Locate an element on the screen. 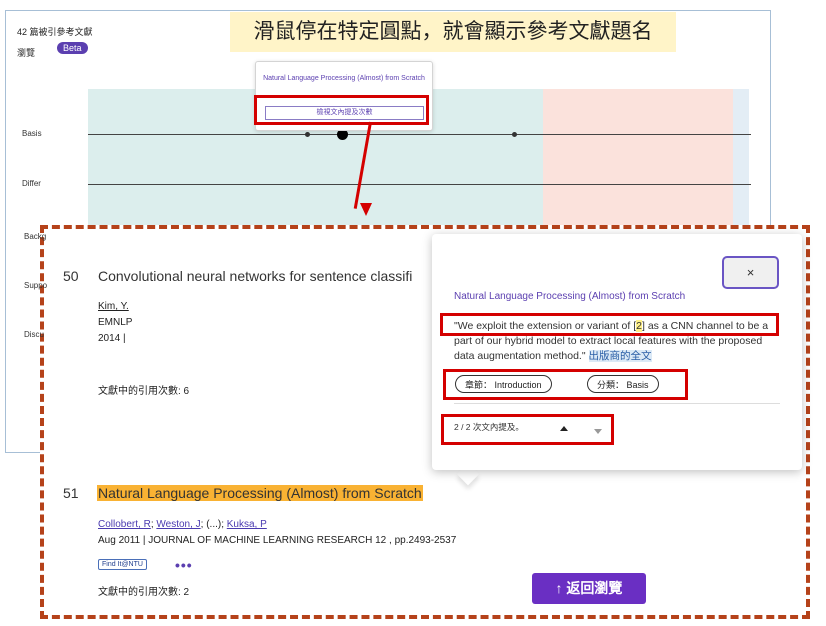  publisher-full-text-link: 出版商的全文 is located at coordinates (620, 356).